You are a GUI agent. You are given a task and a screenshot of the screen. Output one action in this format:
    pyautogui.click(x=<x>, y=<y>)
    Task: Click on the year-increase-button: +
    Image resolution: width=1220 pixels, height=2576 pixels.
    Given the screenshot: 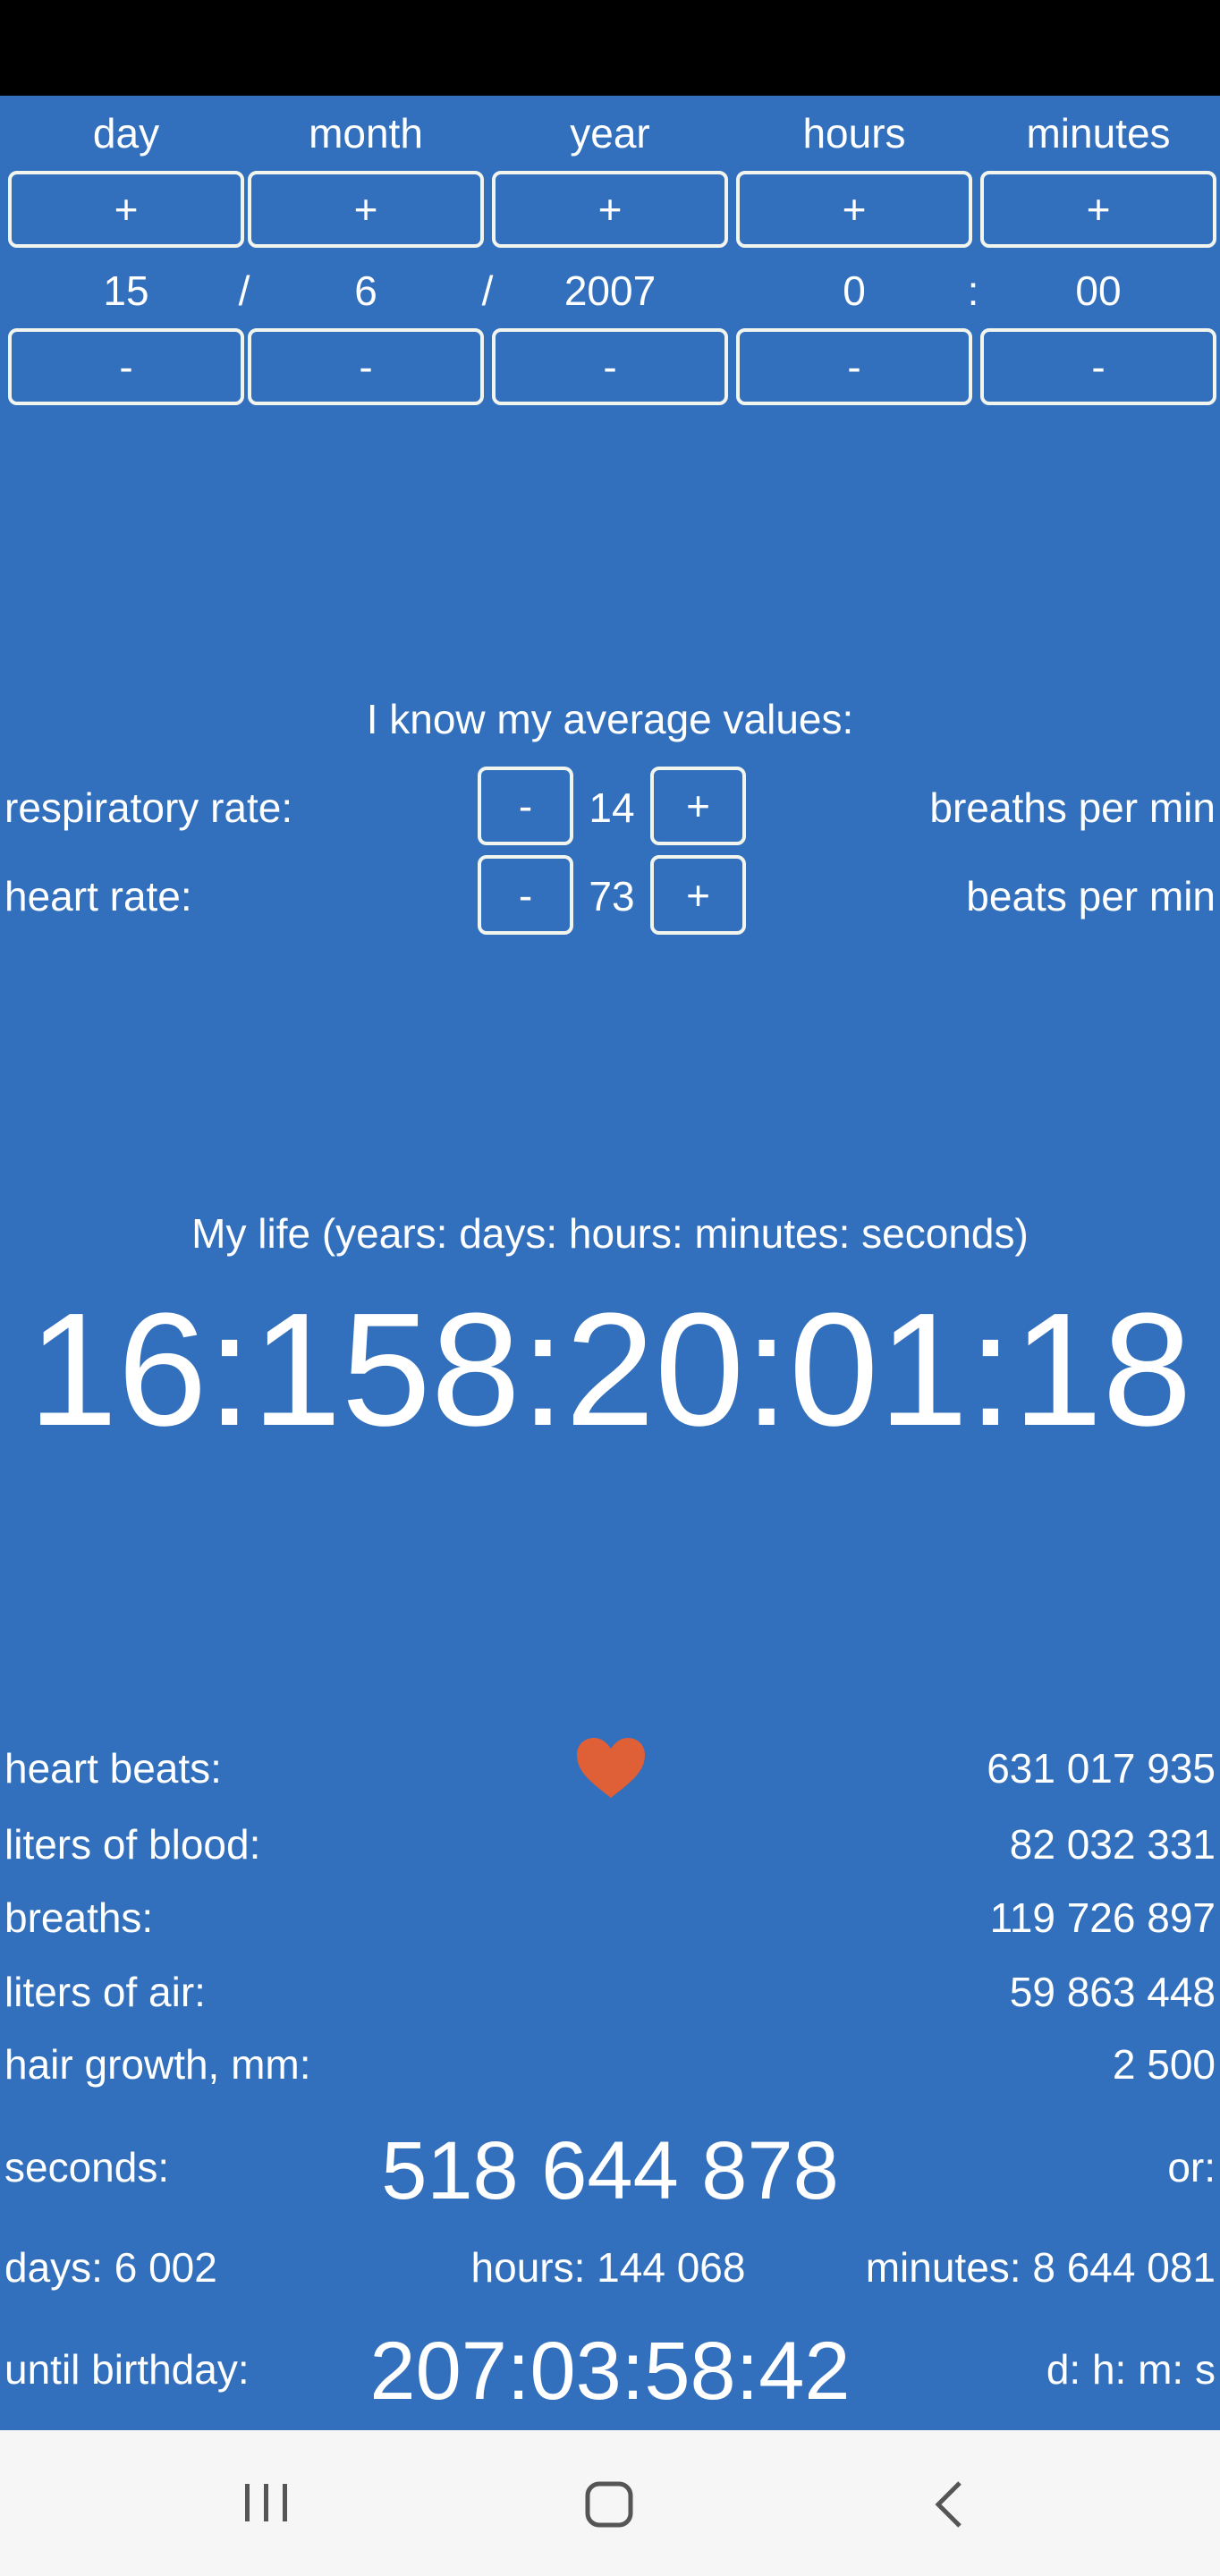 What is the action you would take?
    pyautogui.click(x=610, y=209)
    